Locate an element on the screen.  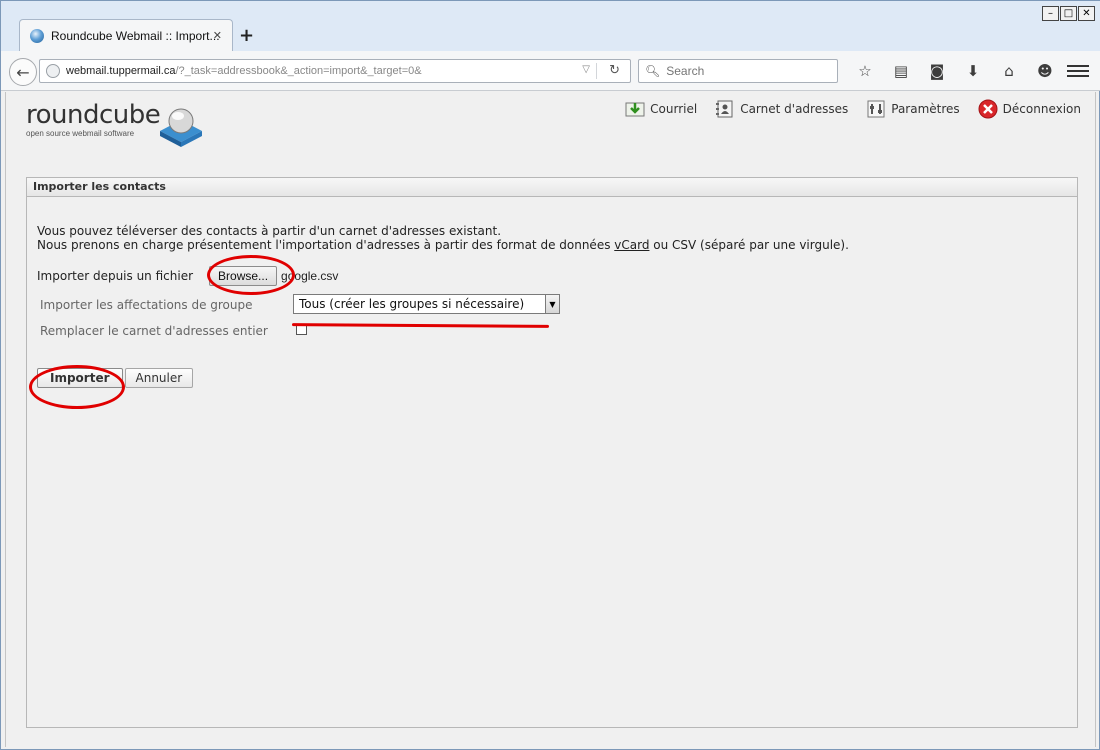
nav-mail-button: Courriel is located at coordinates (661, 109).